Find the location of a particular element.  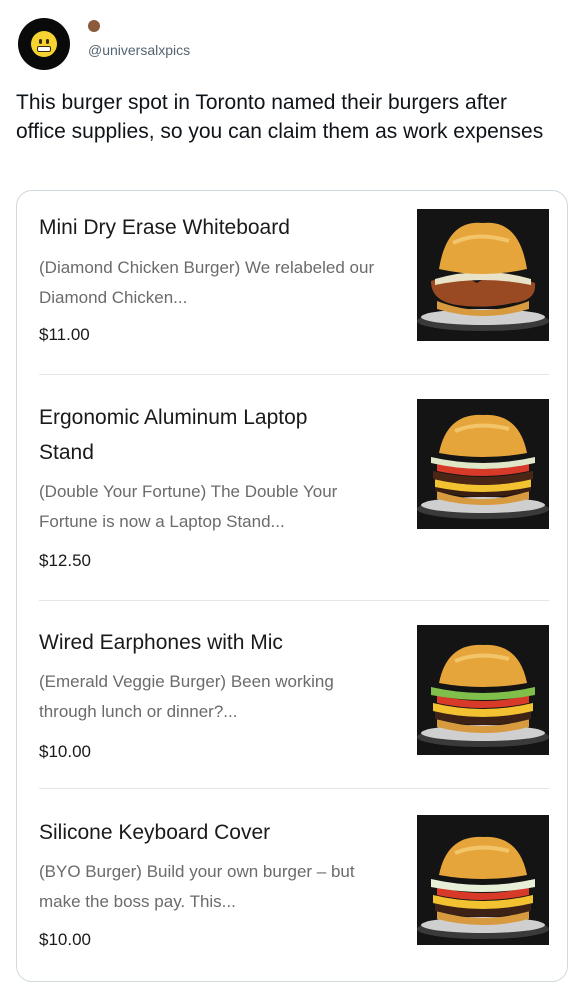

avatar is located at coordinates (44, 44).